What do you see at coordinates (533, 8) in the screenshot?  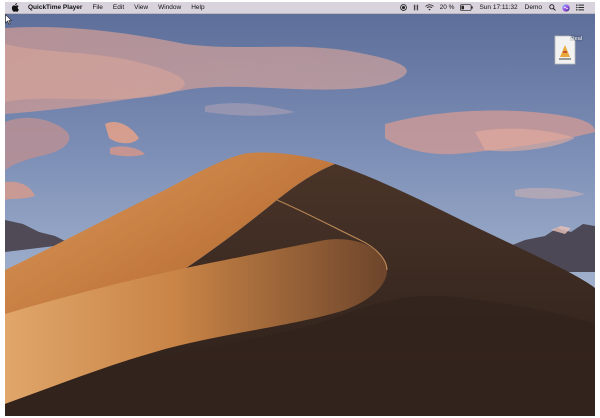 I see `menu-user-name: Demo` at bounding box center [533, 8].